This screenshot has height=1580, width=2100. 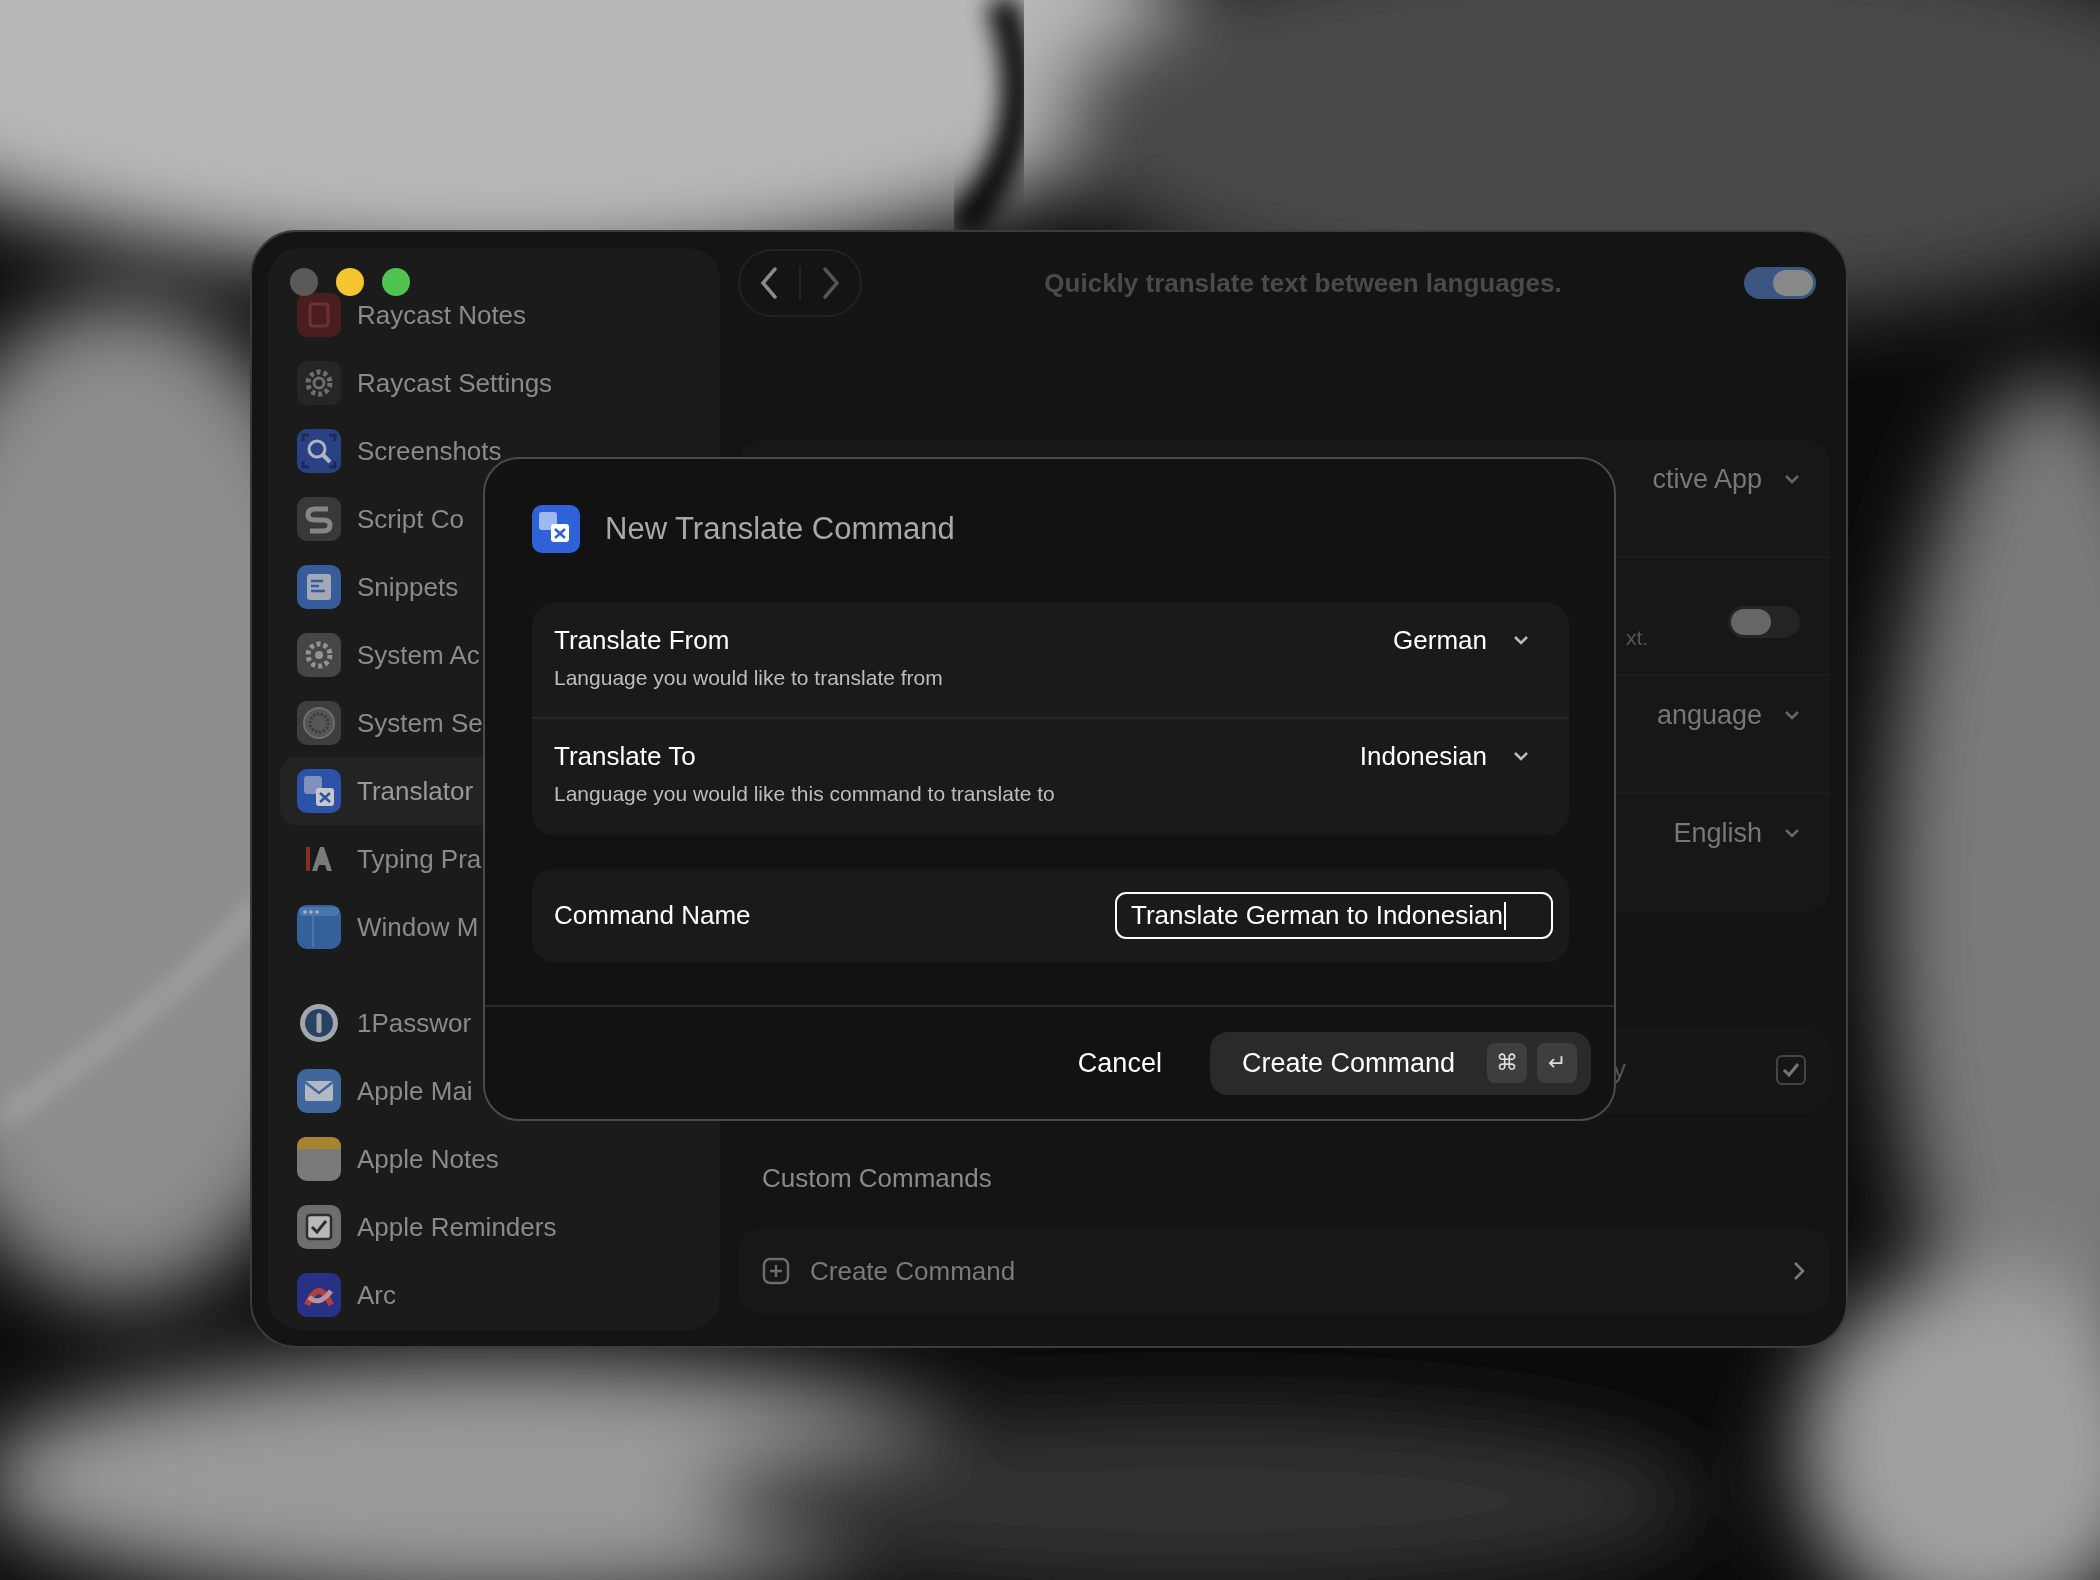 What do you see at coordinates (414, 1023) in the screenshot?
I see `sidebar-item-label: 1Passwor` at bounding box center [414, 1023].